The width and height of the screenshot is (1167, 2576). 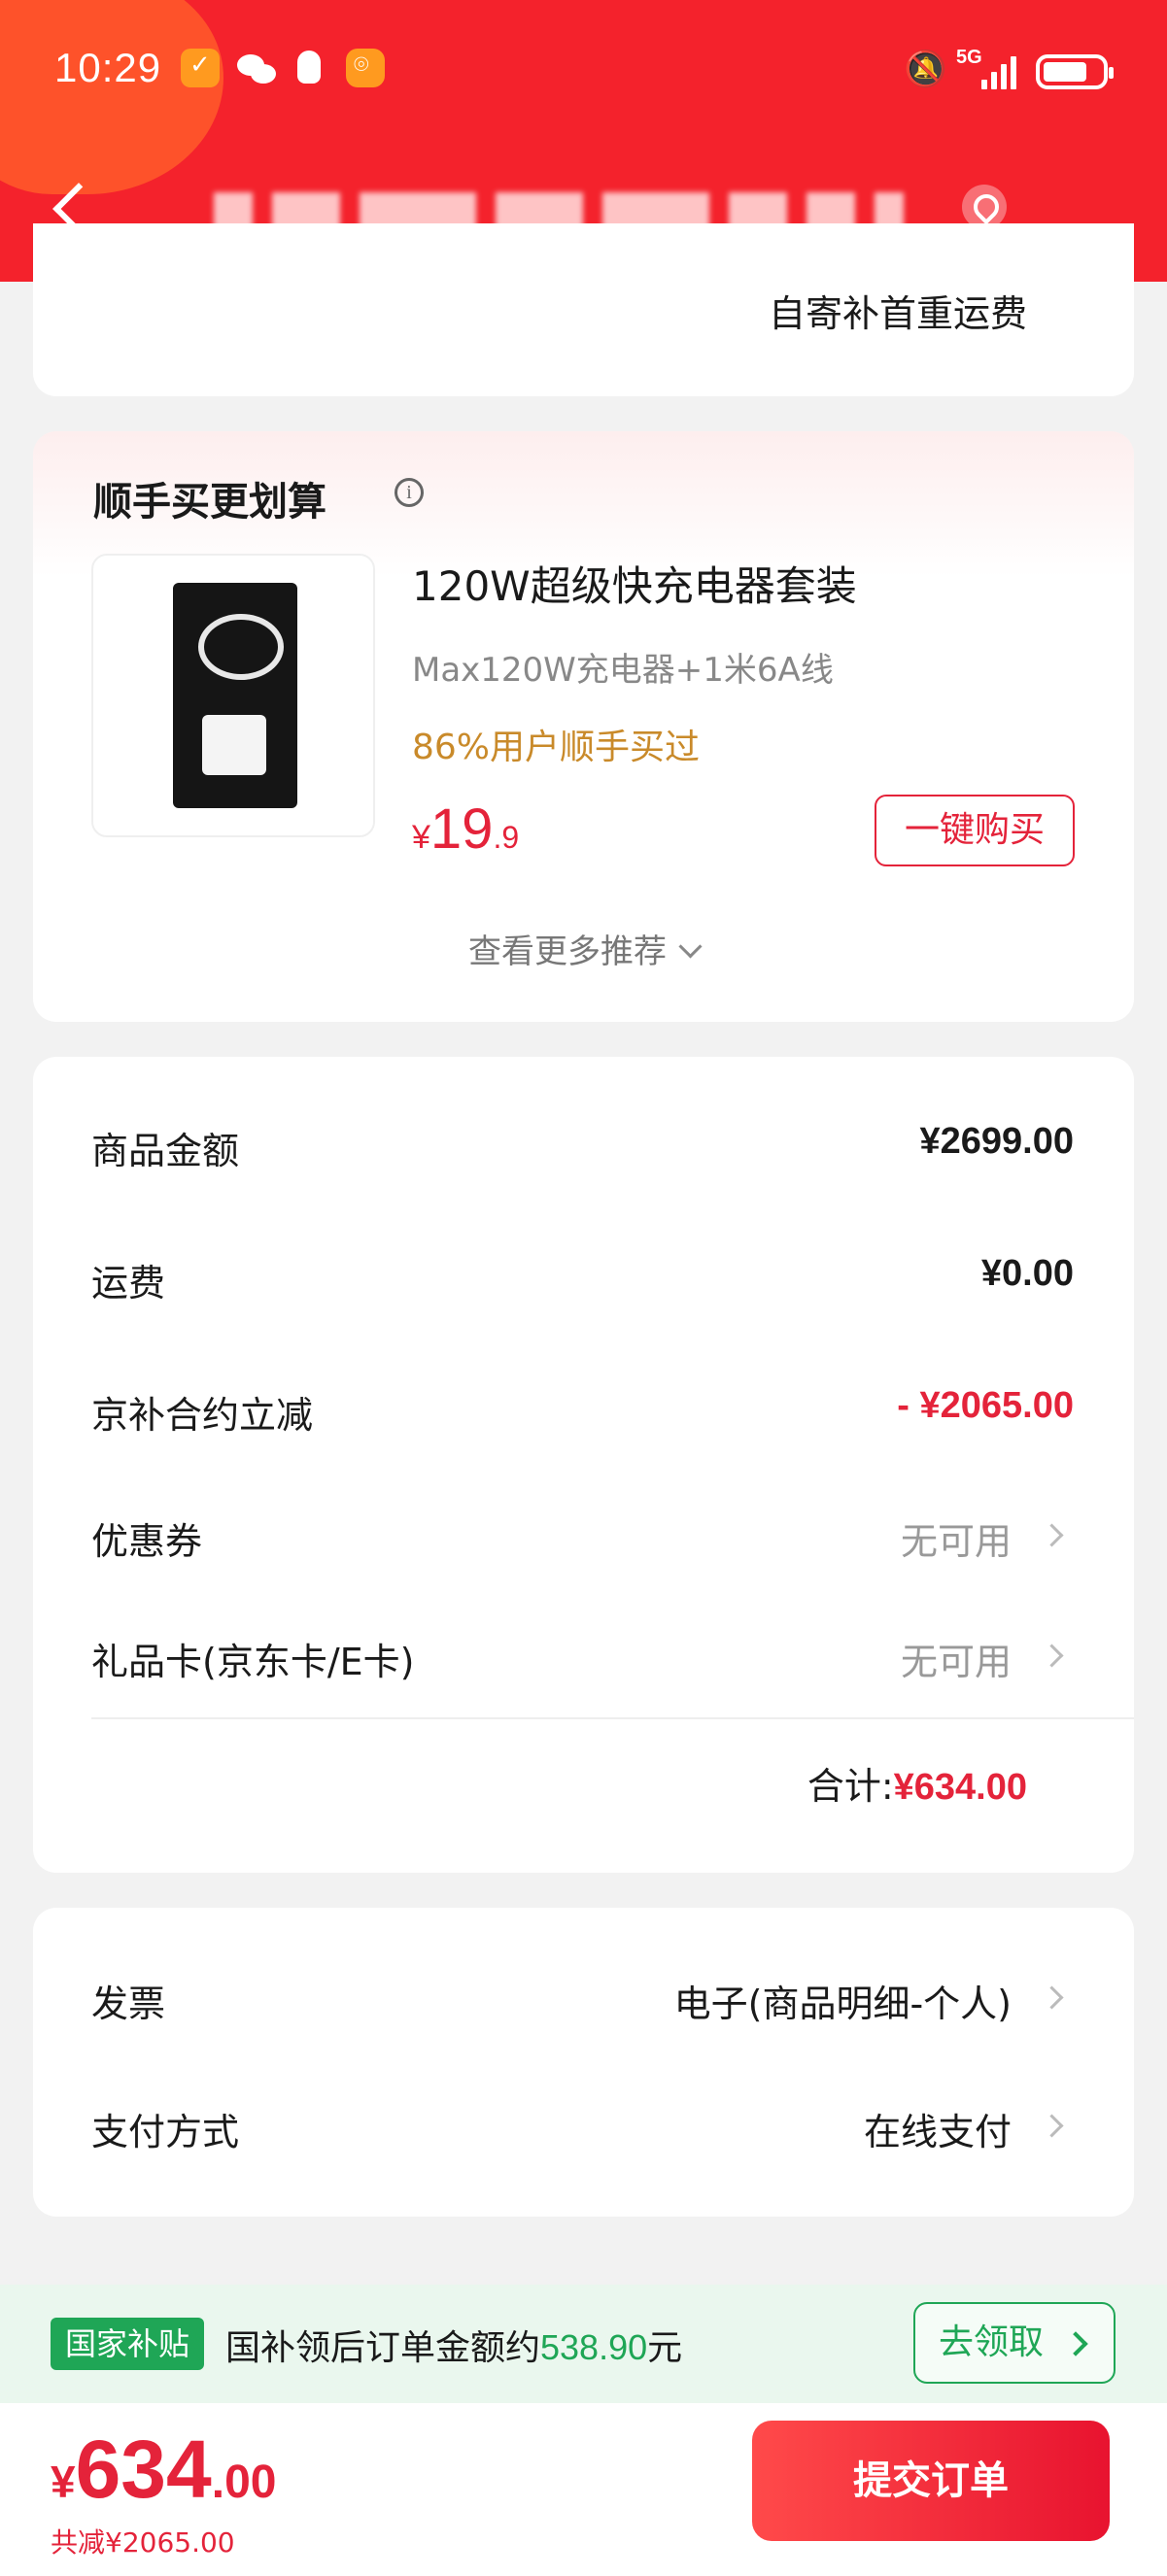 What do you see at coordinates (583, 73) in the screenshot?
I see `status-bar: 10:29 🔕 5G` at bounding box center [583, 73].